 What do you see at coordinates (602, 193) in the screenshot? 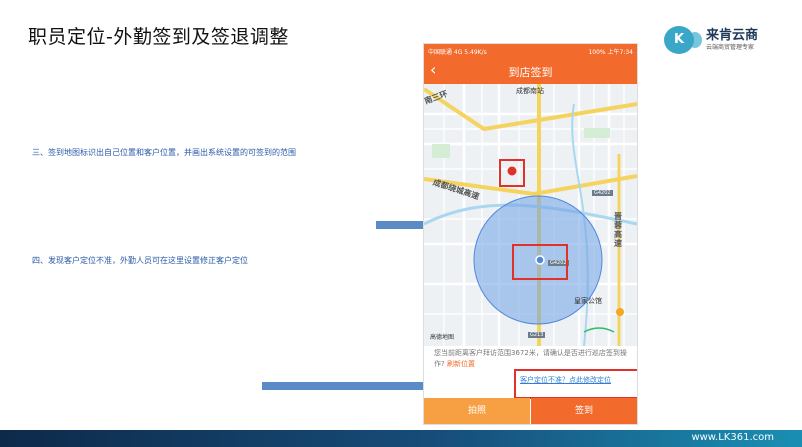
I see `road-tag: G4202` at bounding box center [602, 193].